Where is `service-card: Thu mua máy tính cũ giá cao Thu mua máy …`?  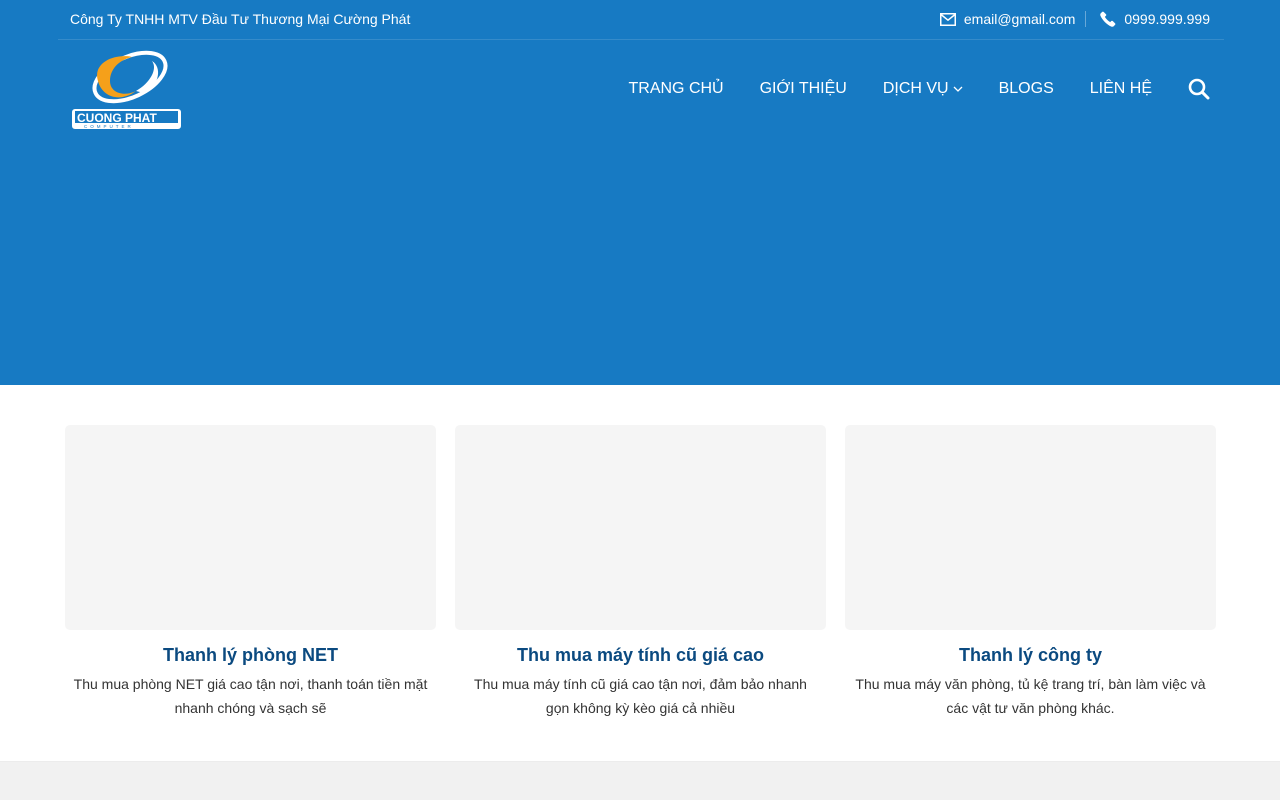 service-card: Thu mua máy tính cũ giá cao Thu mua máy … is located at coordinates (640, 572).